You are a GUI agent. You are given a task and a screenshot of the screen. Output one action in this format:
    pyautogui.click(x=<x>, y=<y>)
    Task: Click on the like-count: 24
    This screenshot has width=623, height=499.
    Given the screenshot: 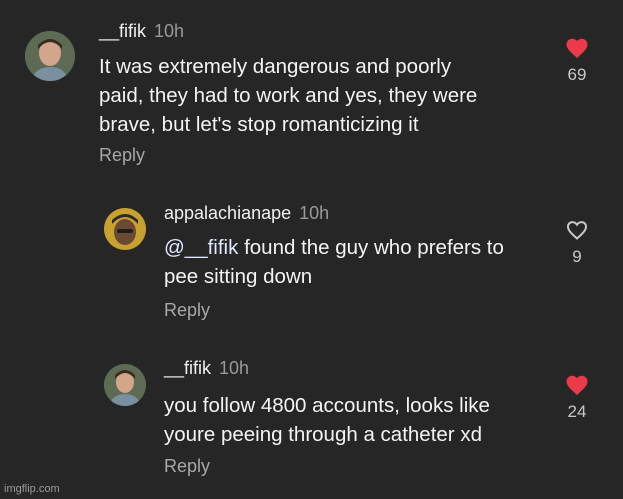 What is the action you would take?
    pyautogui.click(x=577, y=411)
    